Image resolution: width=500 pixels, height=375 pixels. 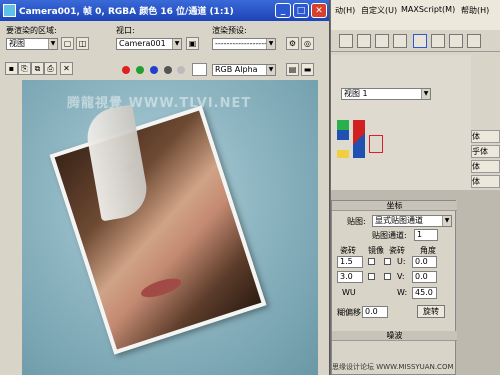 What do you see at coordinates (82, 43) in the screenshot?
I see `auto-region-button: ◫` at bounding box center [82, 43].